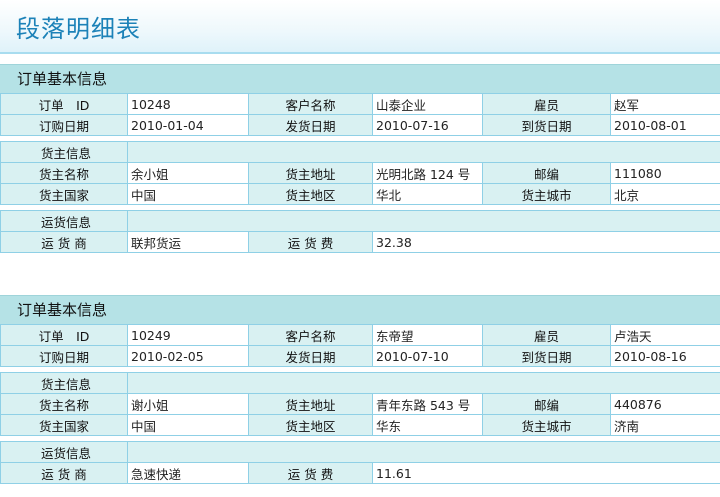 The width and height of the screenshot is (720, 497). What do you see at coordinates (664, 404) in the screenshot?
I see `postcode-value: 440876` at bounding box center [664, 404].